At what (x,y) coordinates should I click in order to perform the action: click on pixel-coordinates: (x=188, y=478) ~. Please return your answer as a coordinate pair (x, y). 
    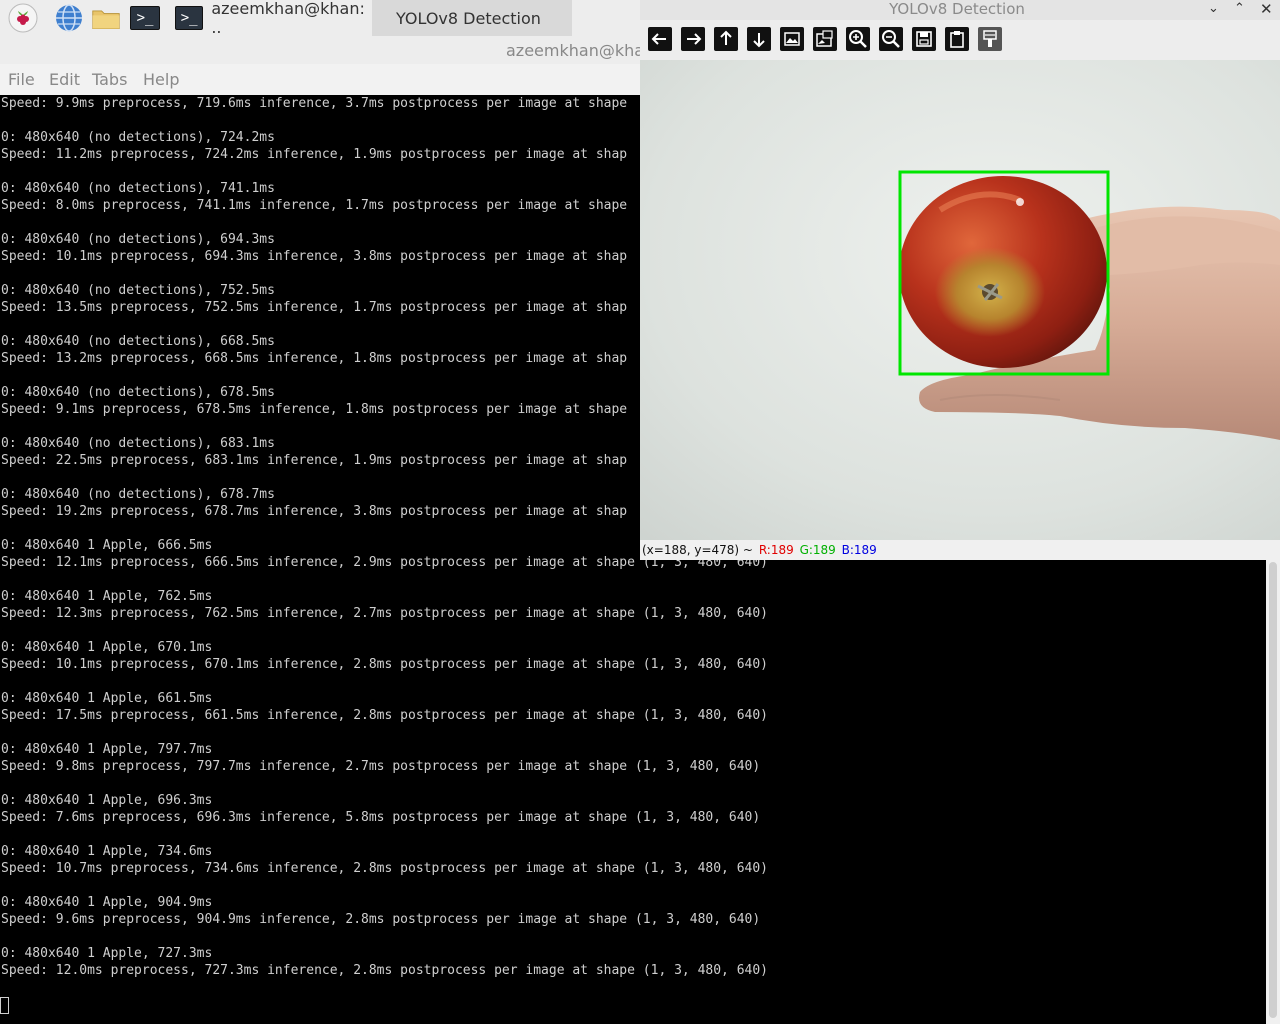
    Looking at the image, I should click on (697, 550).